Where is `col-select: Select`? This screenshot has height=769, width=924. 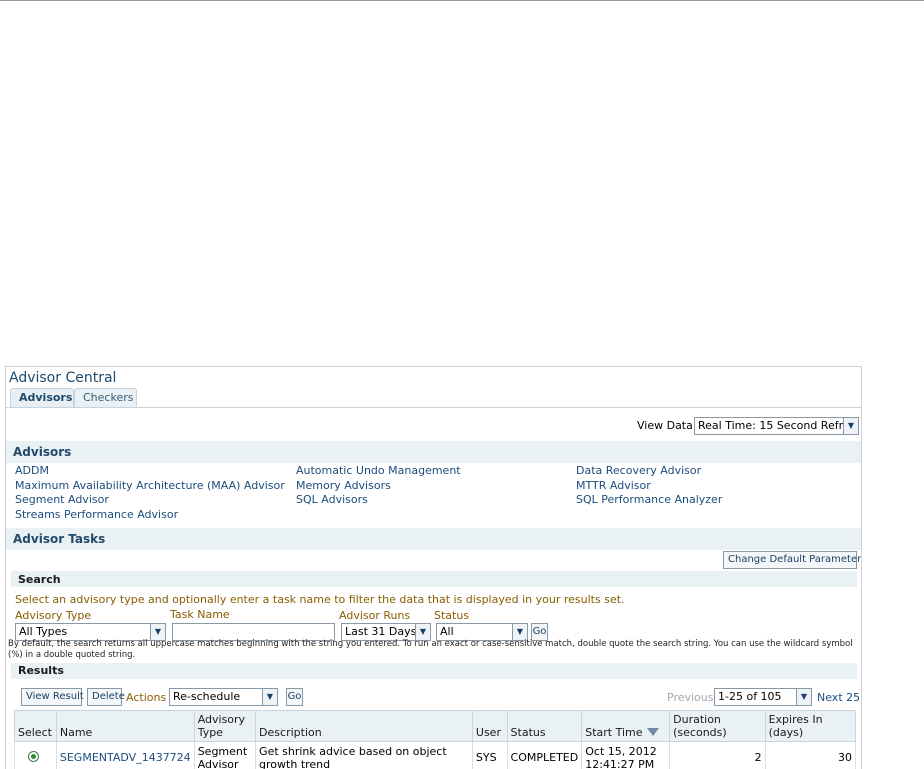 col-select: Select is located at coordinates (35, 726).